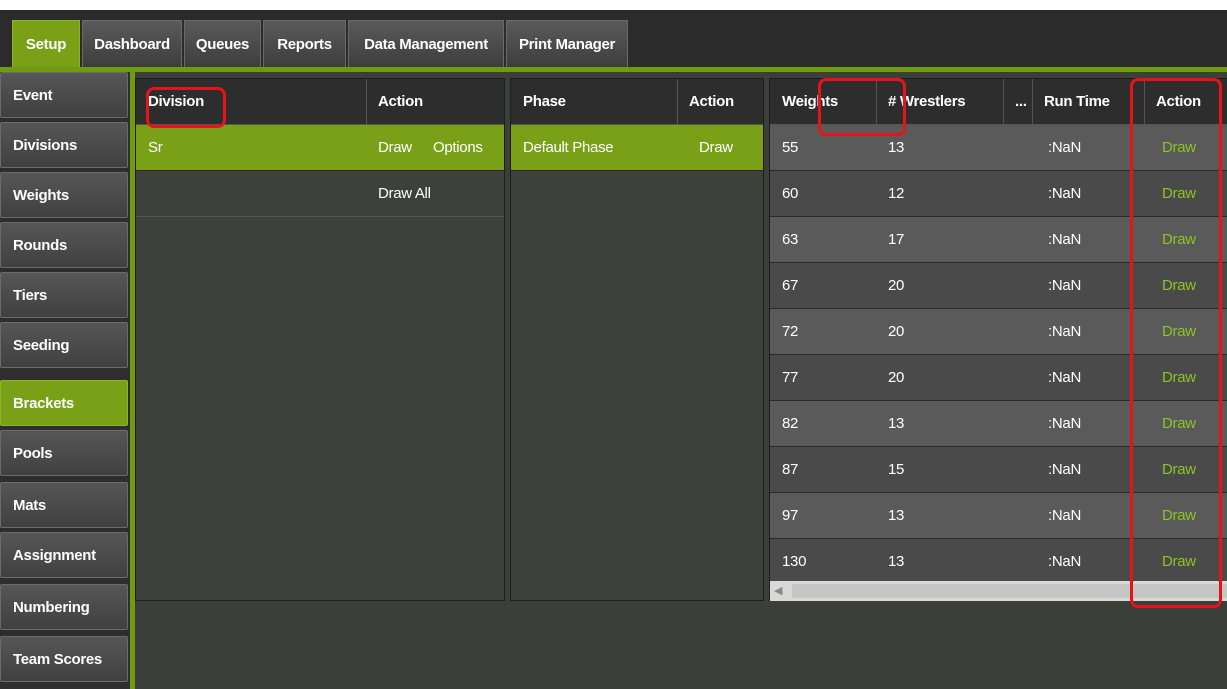  I want to click on division-column-header: Division, so click(251, 101).